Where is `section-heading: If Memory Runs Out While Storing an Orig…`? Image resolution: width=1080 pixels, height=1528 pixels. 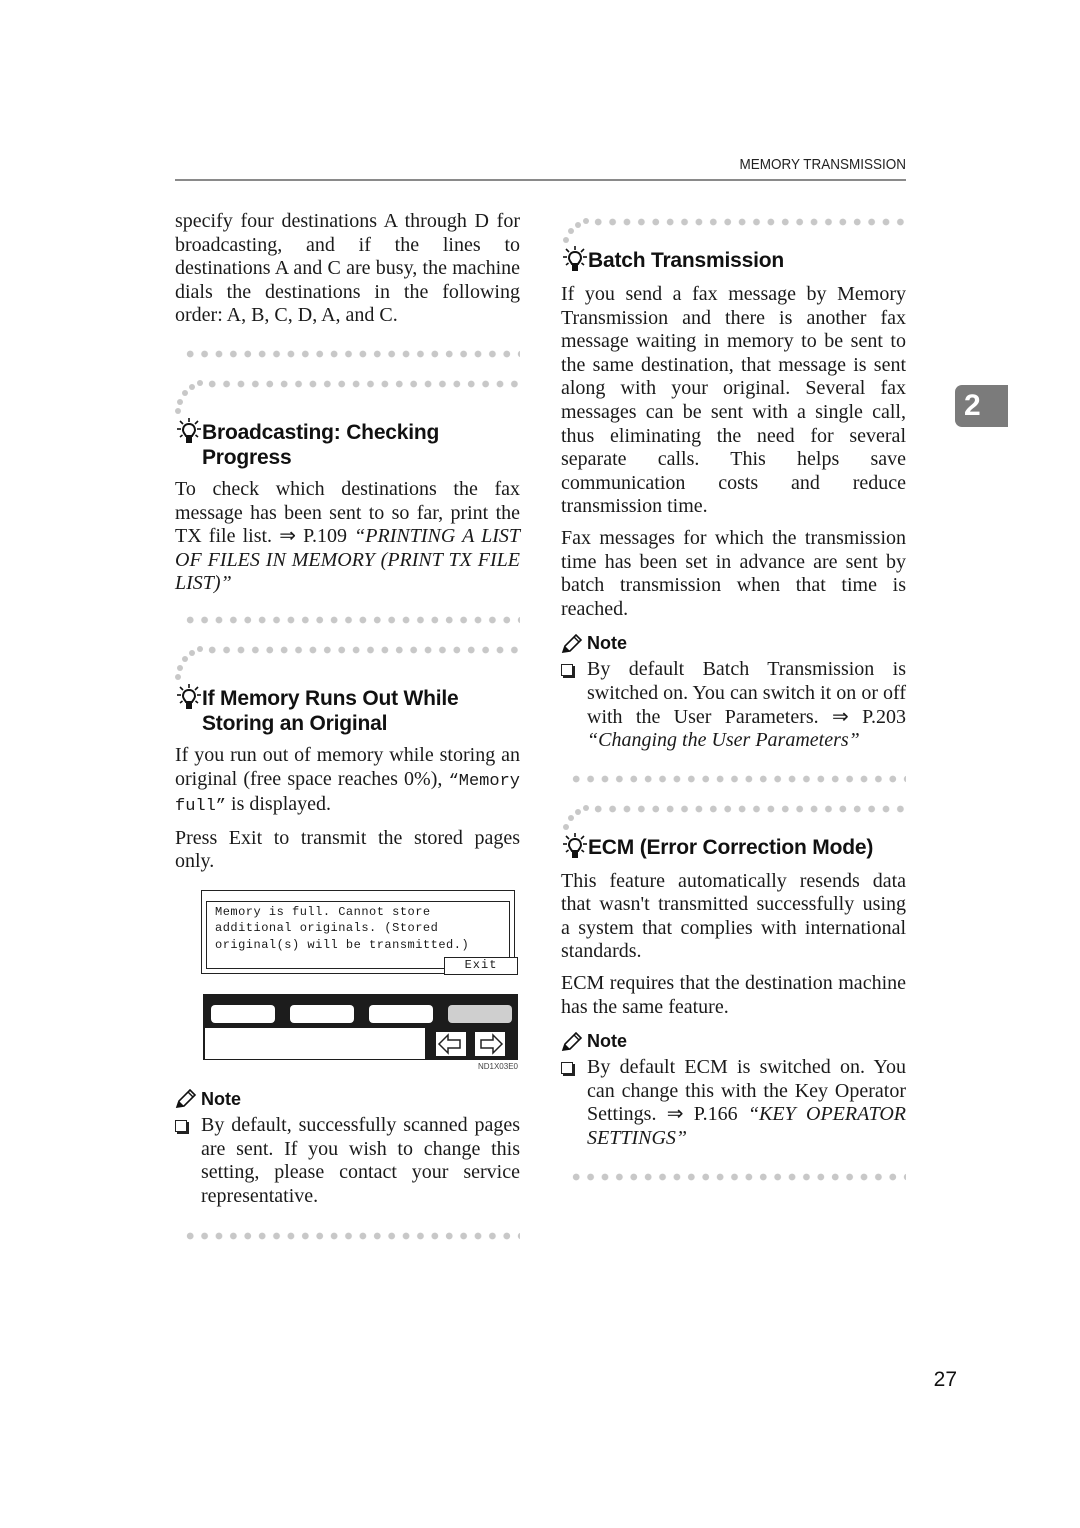 section-heading: If Memory Runs Out While Storing an Orig… is located at coordinates (347, 709).